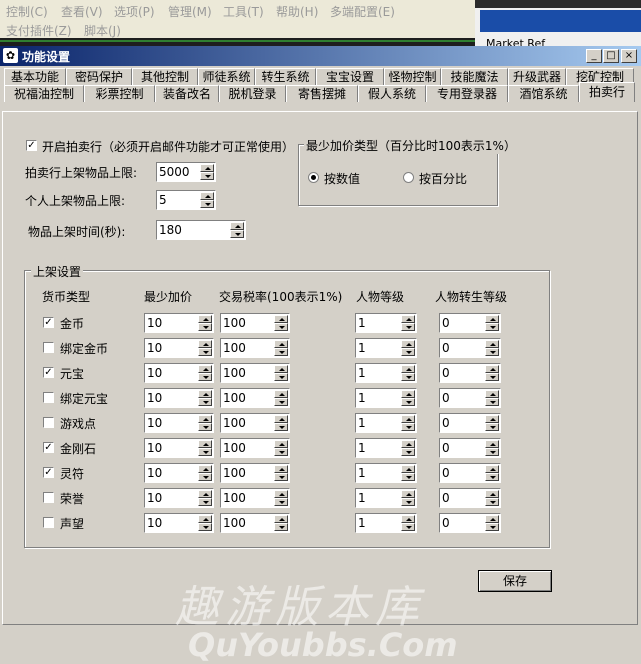 This screenshot has width=641, height=664. Describe the element at coordinates (543, 93) in the screenshot. I see `tab-row2-item: 酒馆系统` at that location.